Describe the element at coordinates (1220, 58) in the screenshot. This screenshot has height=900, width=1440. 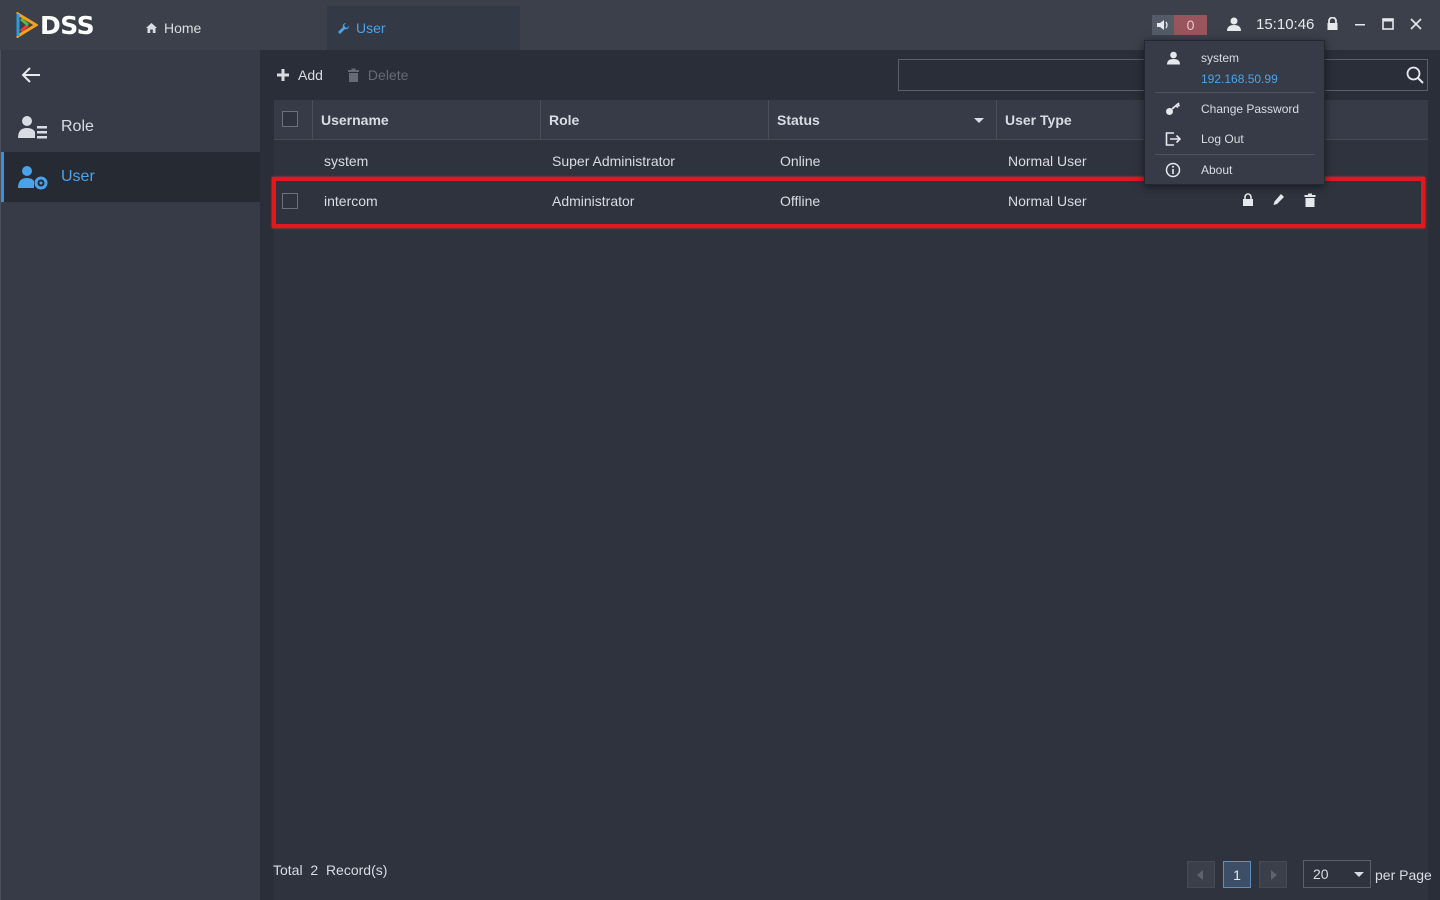
I see `menu-username: system` at that location.